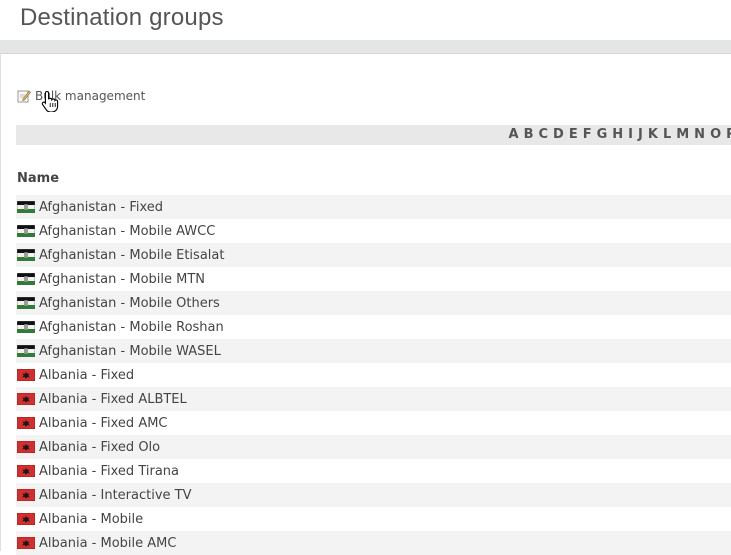 The image size is (731, 555). What do you see at coordinates (50, 103) in the screenshot?
I see `hand-cursor-icon` at bounding box center [50, 103].